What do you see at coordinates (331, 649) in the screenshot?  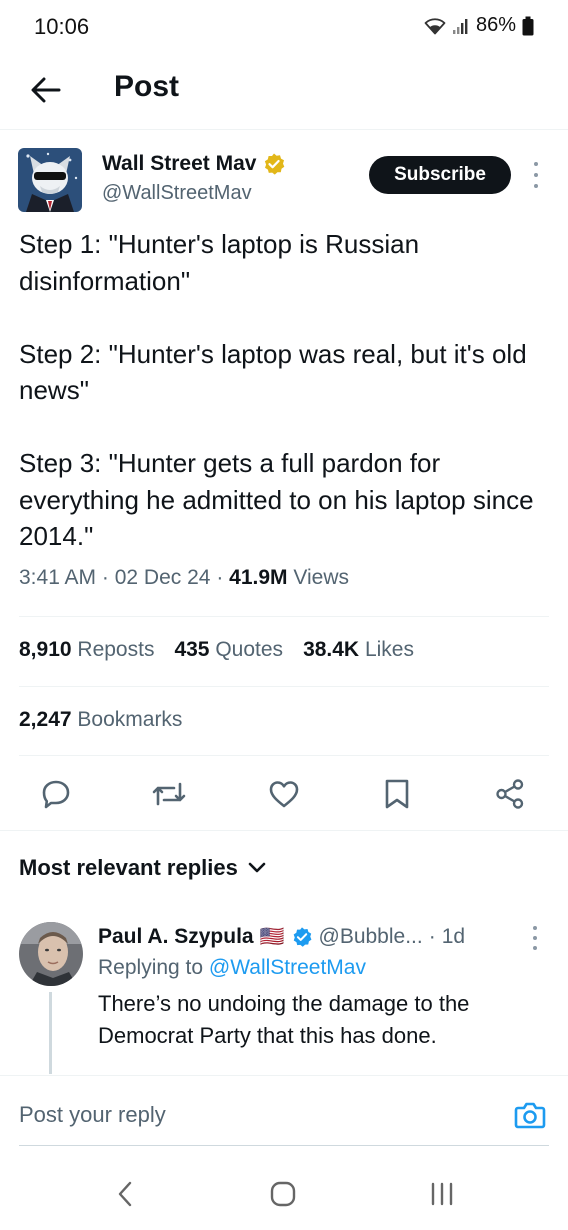 I see `likes-count: 38.4K` at bounding box center [331, 649].